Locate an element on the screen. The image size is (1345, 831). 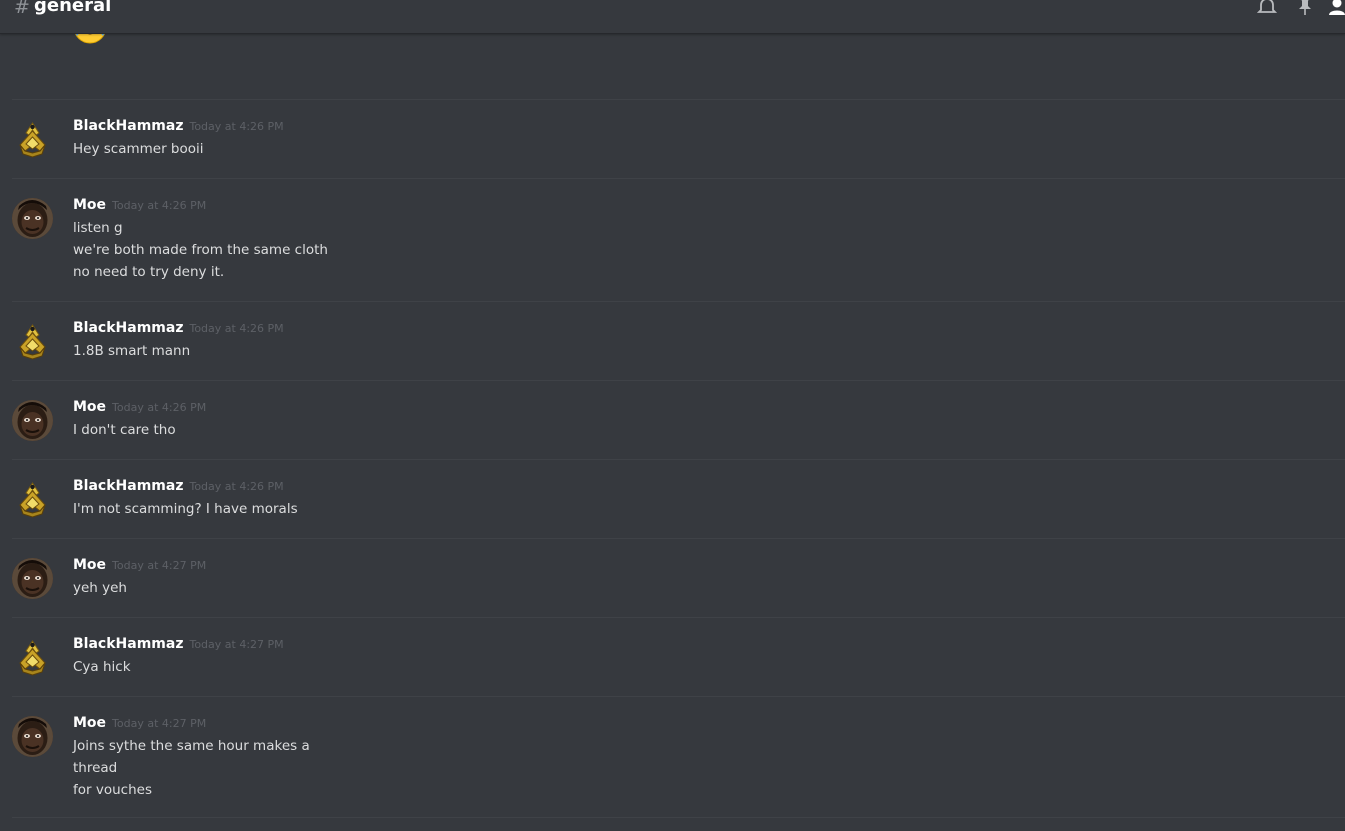
message-content: Cya hick is located at coordinates (102, 667).